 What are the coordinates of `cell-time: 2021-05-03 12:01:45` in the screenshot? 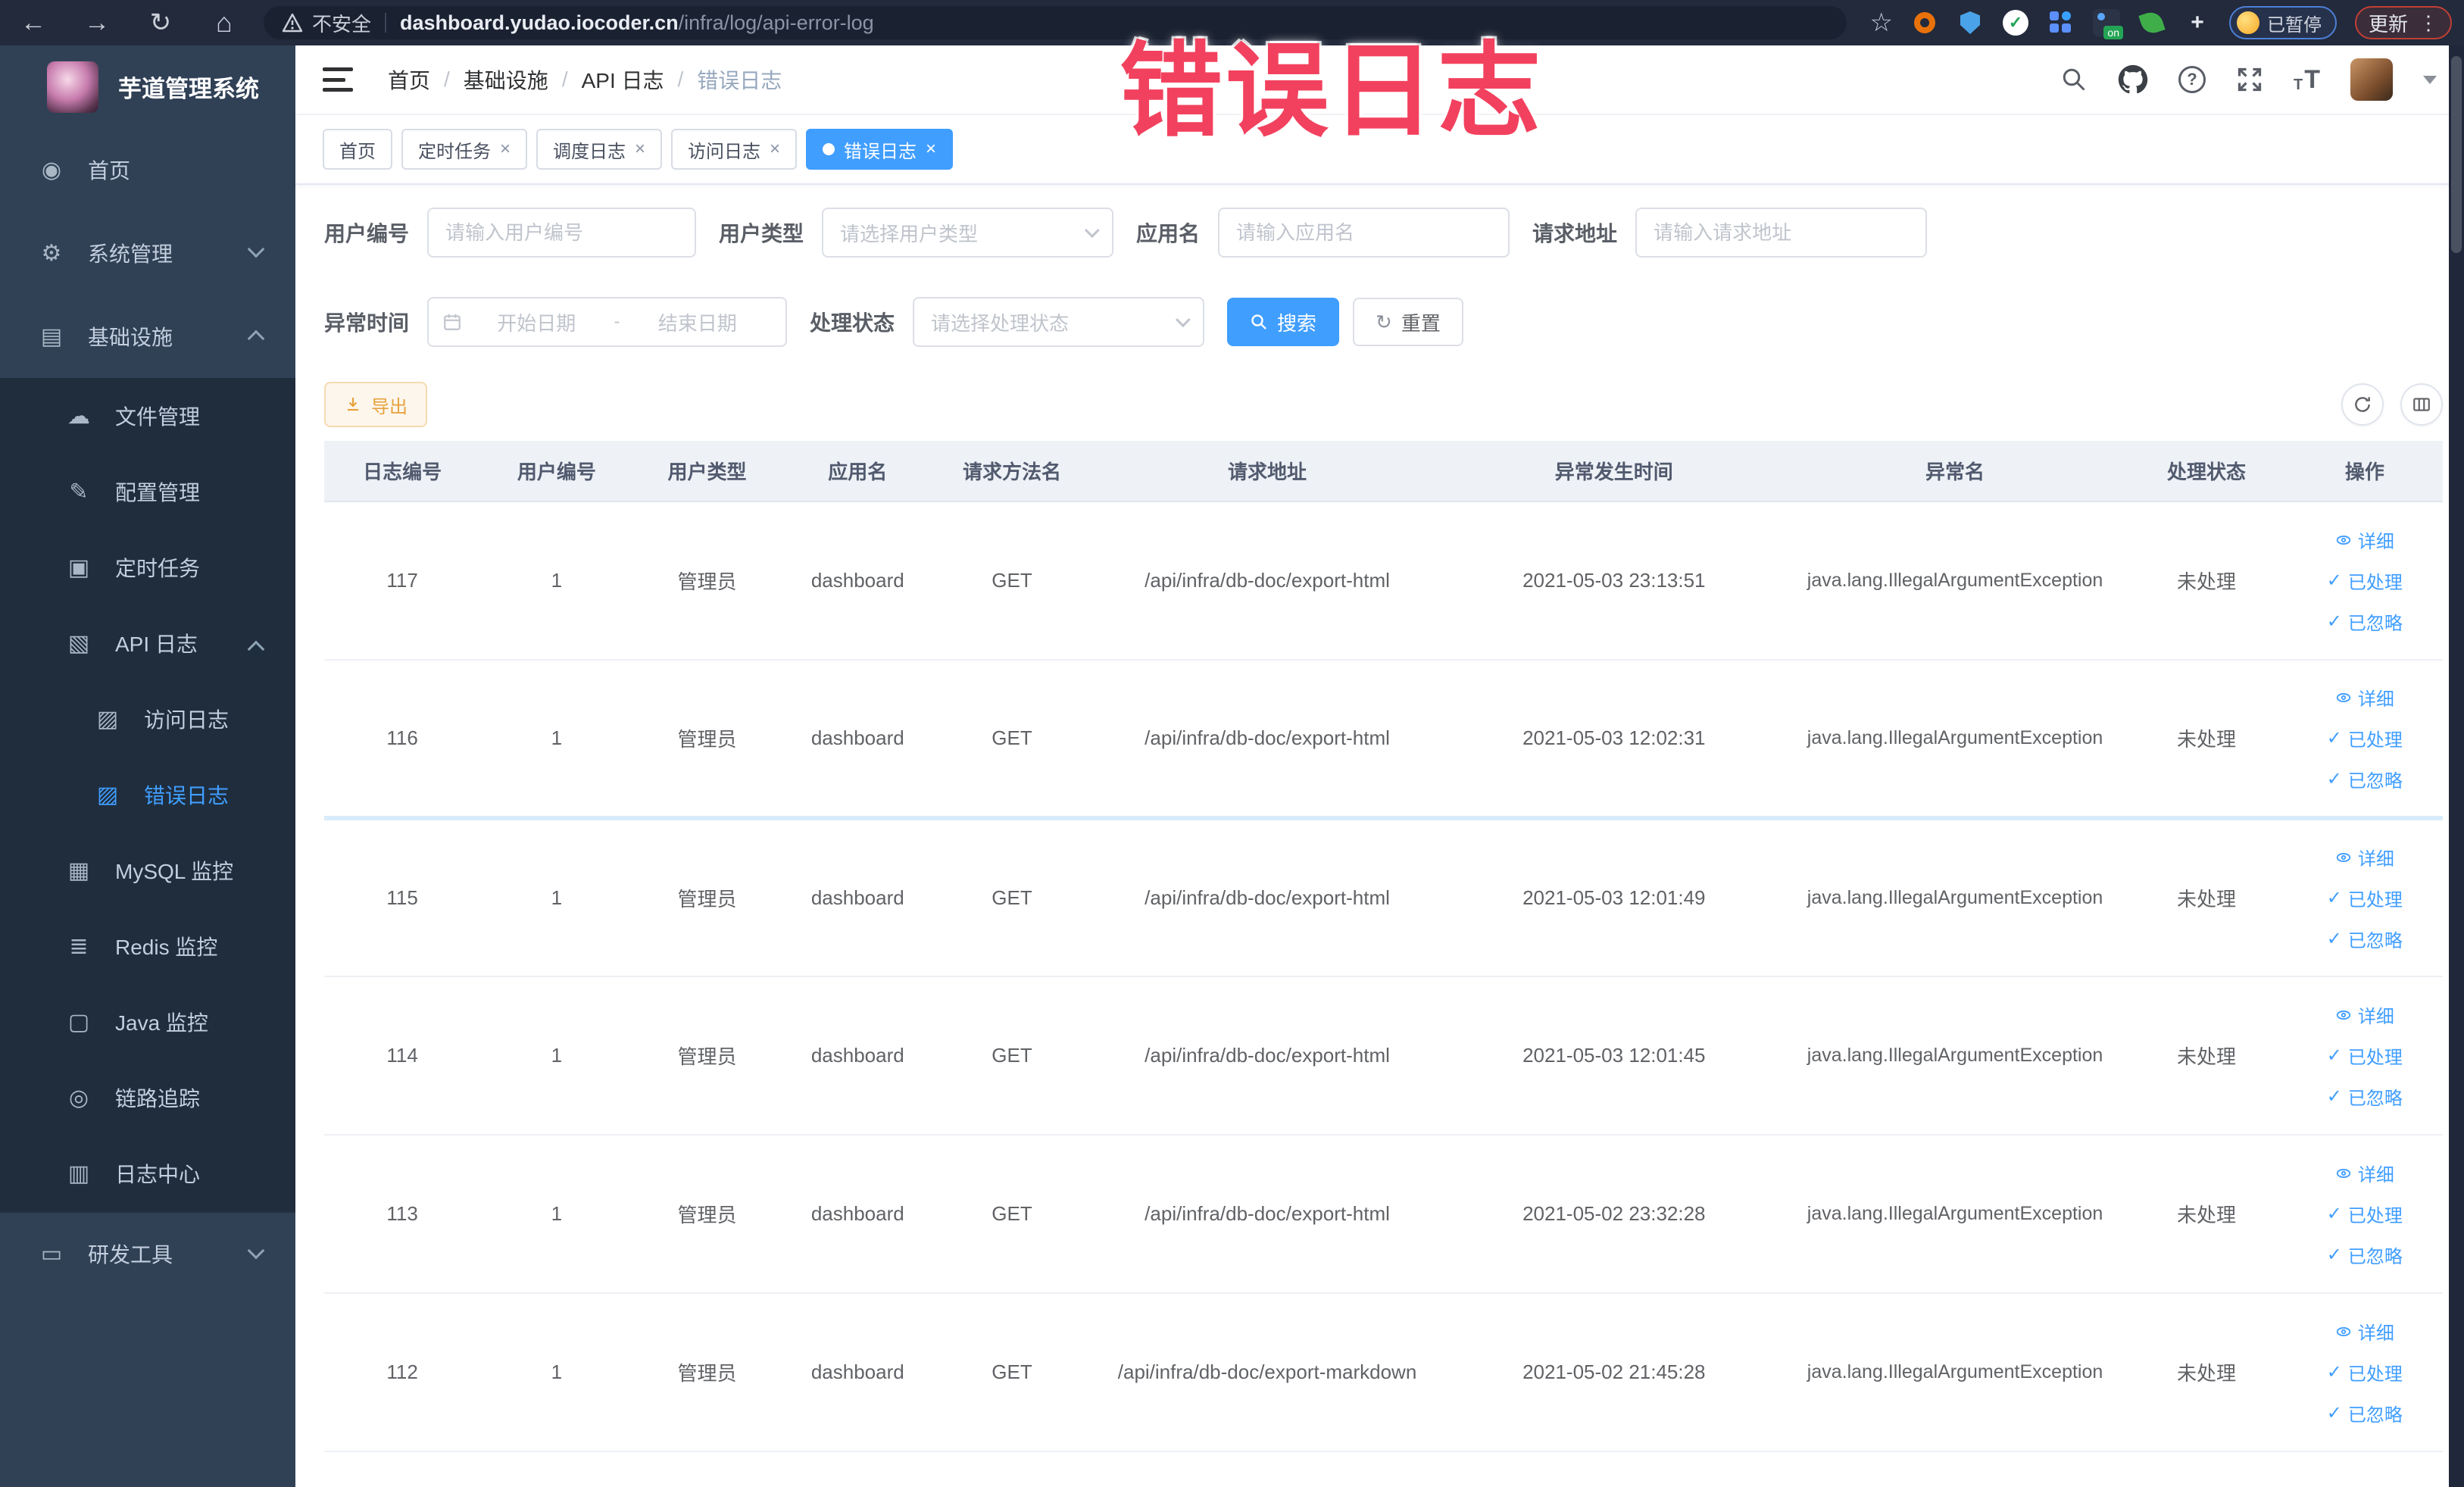 It's located at (1614, 1056).